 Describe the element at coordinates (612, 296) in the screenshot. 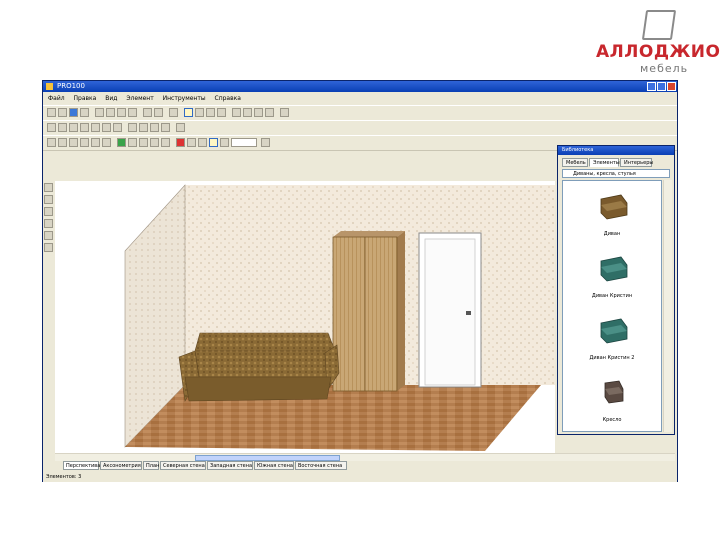

I see `library-item-label: Диван Кристин` at that location.